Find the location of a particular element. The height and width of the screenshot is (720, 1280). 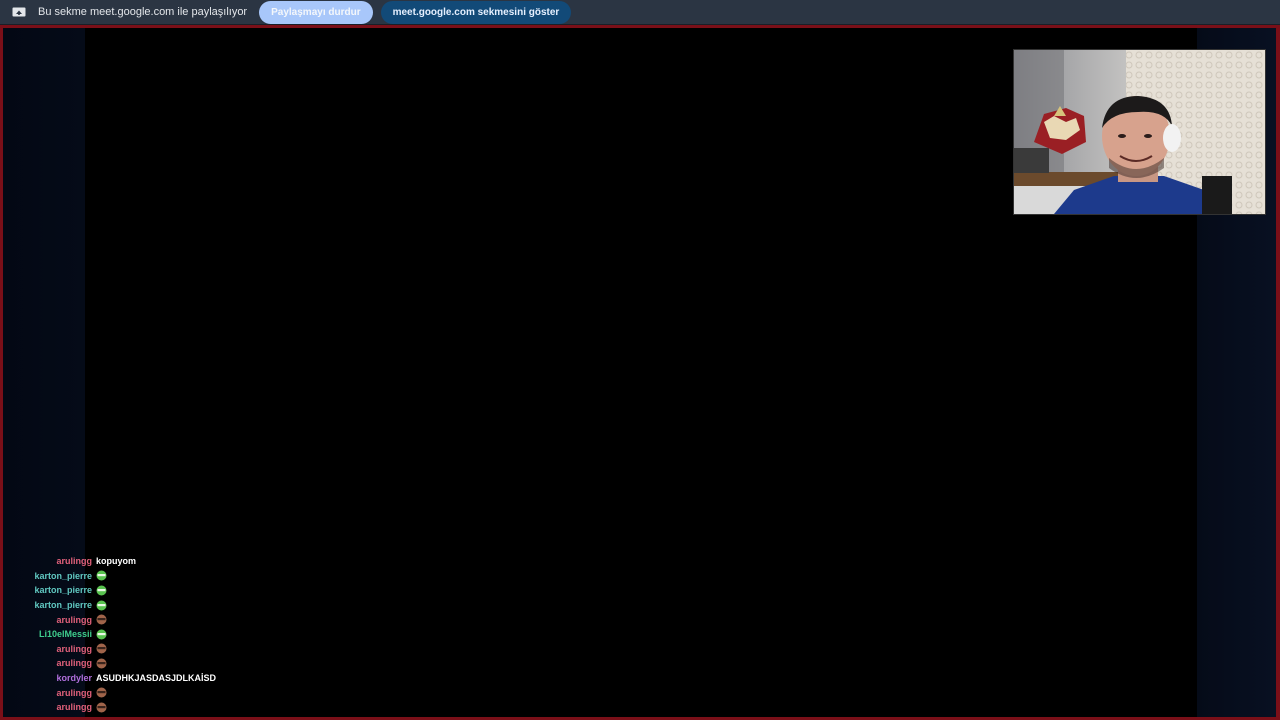

chat-message: Li10elMessii is located at coordinates (150, 634).